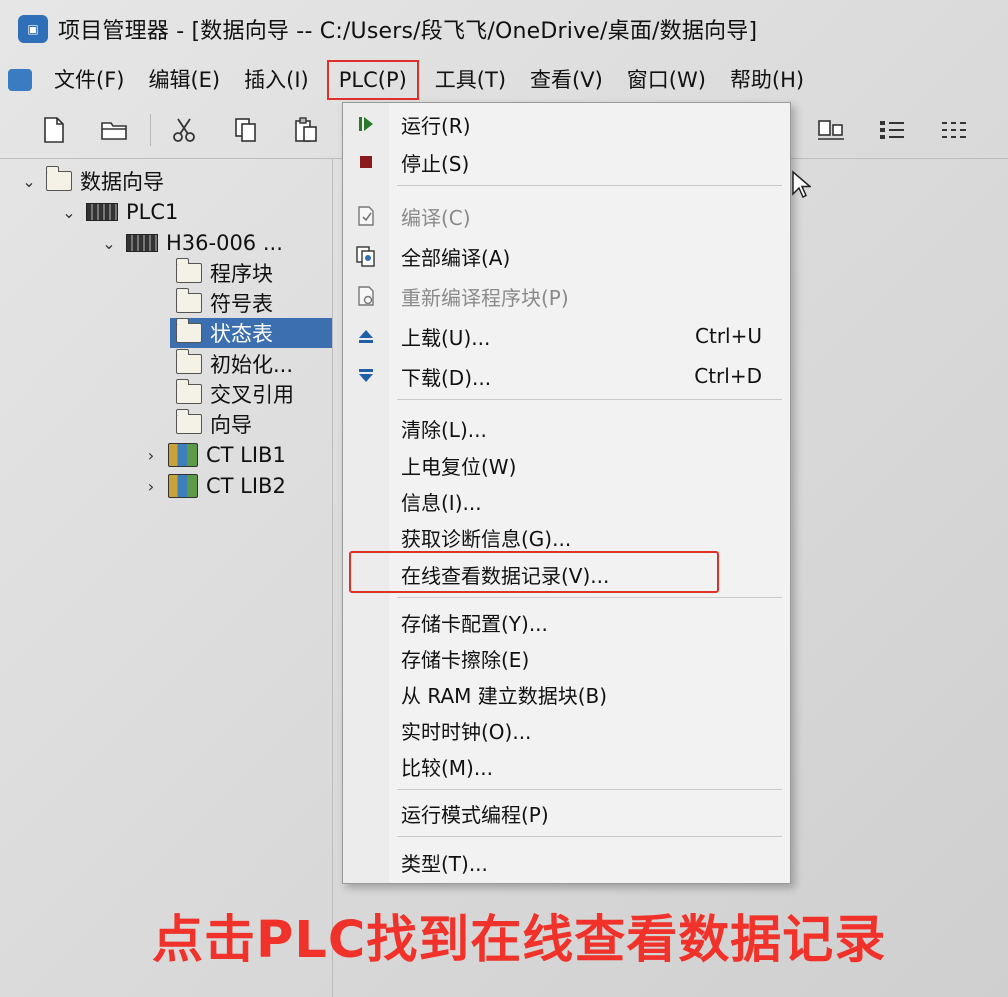 Image resolution: width=1008 pixels, height=997 pixels. I want to click on menu-help: 帮助(H), so click(767, 80).